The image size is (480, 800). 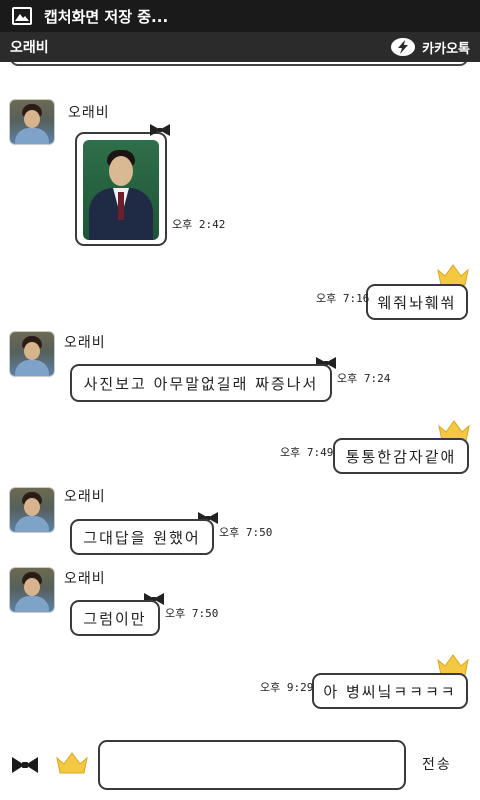 I want to click on previous-message-bubble, so click(x=239, y=64).